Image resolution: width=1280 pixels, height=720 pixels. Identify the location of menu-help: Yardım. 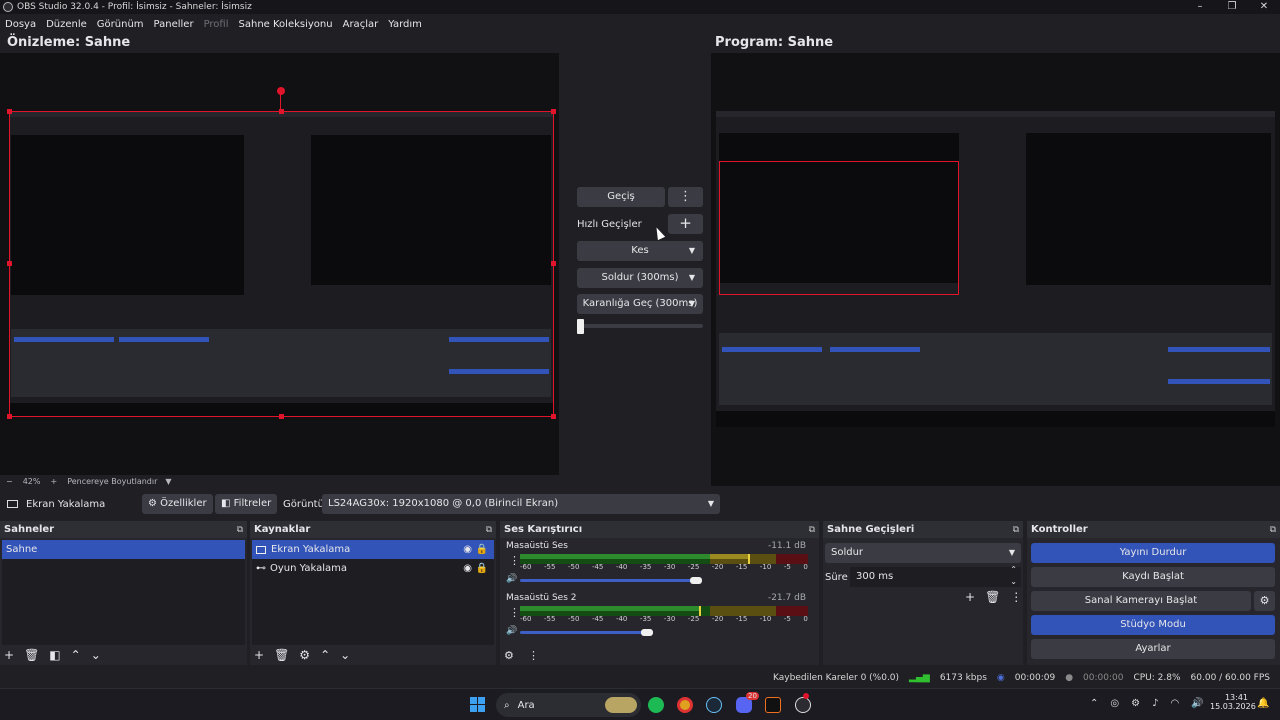
(405, 24).